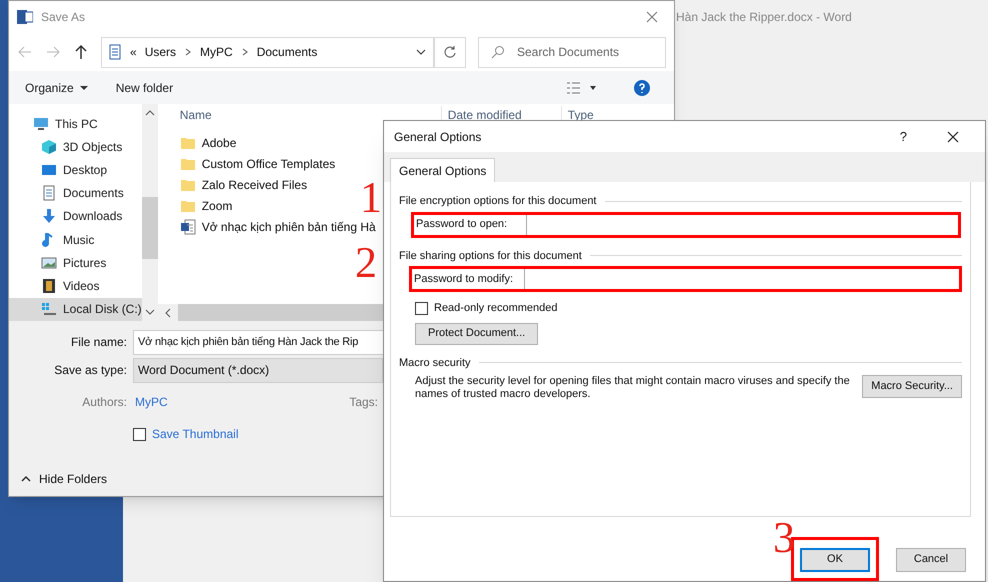 Image resolution: width=988 pixels, height=582 pixels. What do you see at coordinates (99, 342) in the screenshot?
I see `field-label: File name:` at bounding box center [99, 342].